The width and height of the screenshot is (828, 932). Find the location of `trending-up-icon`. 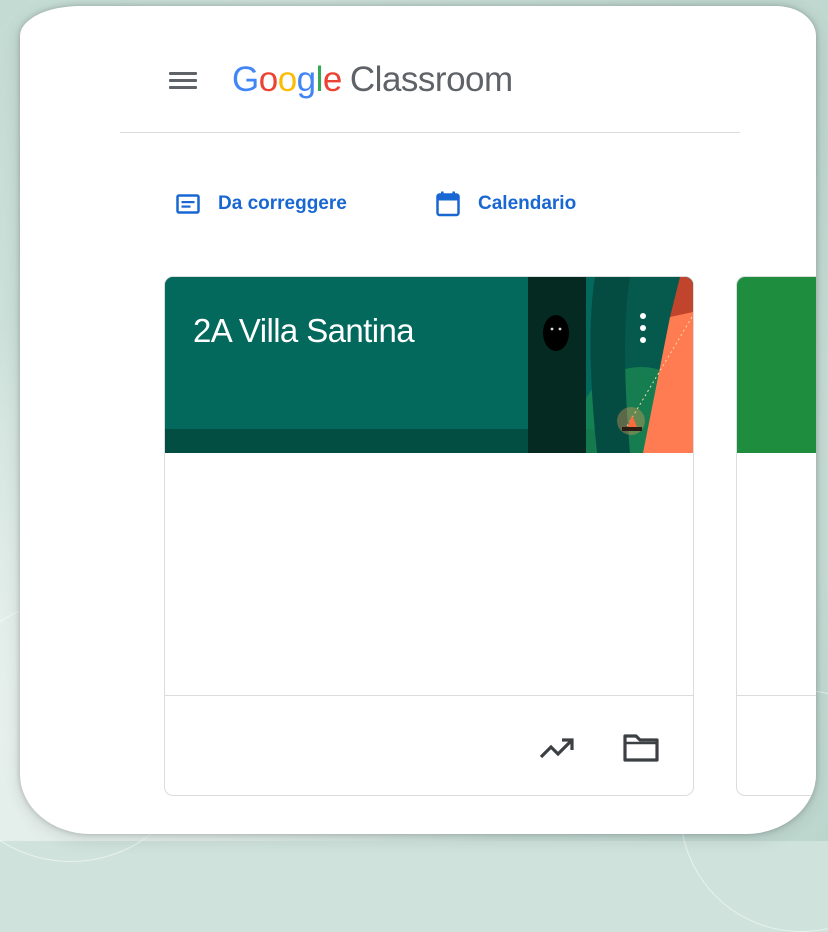

trending-up-icon is located at coordinates (557, 749).